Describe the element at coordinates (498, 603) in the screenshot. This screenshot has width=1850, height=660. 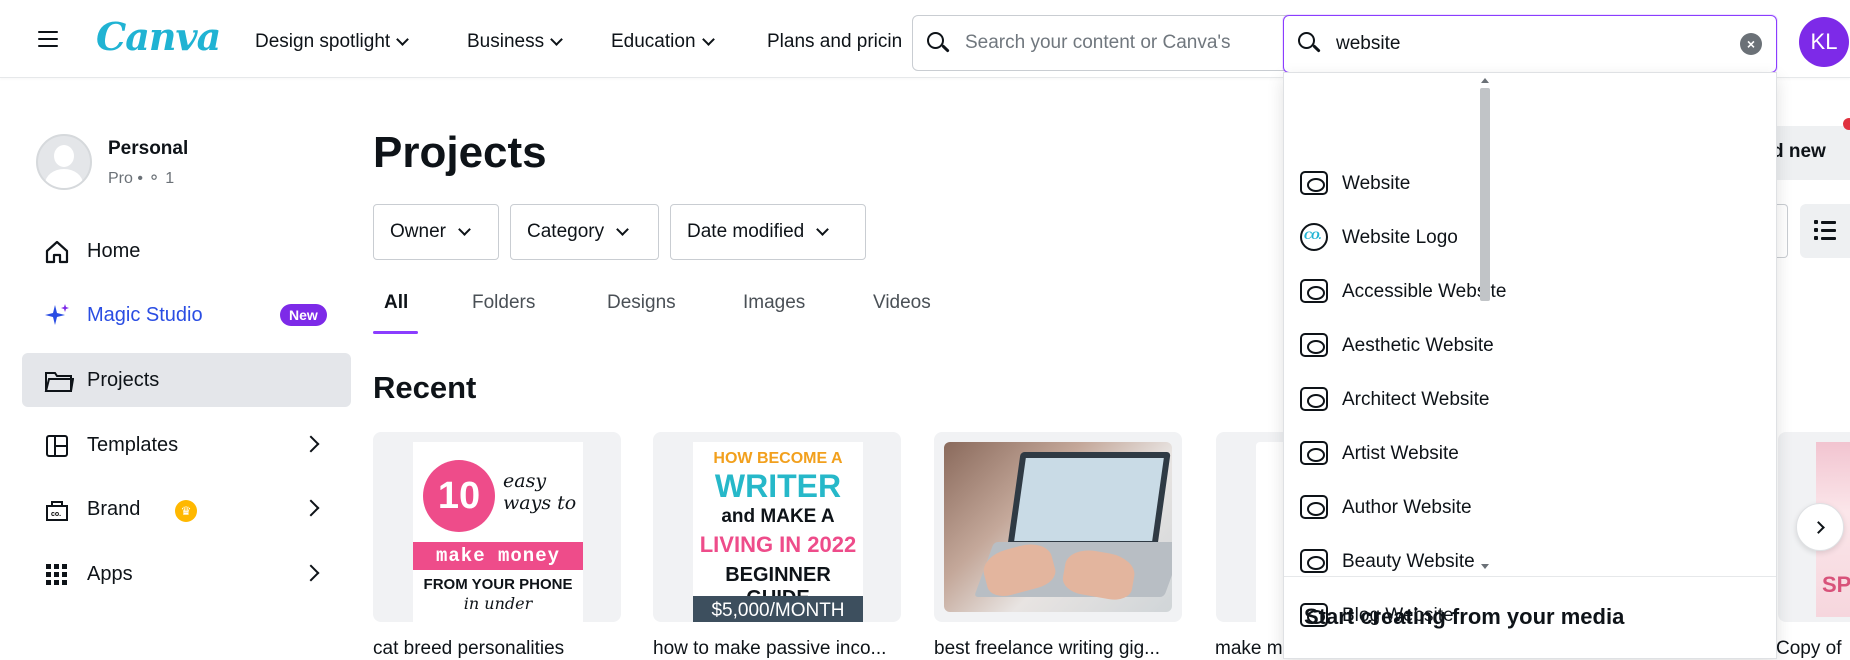
I see `thumb-under: in under` at that location.